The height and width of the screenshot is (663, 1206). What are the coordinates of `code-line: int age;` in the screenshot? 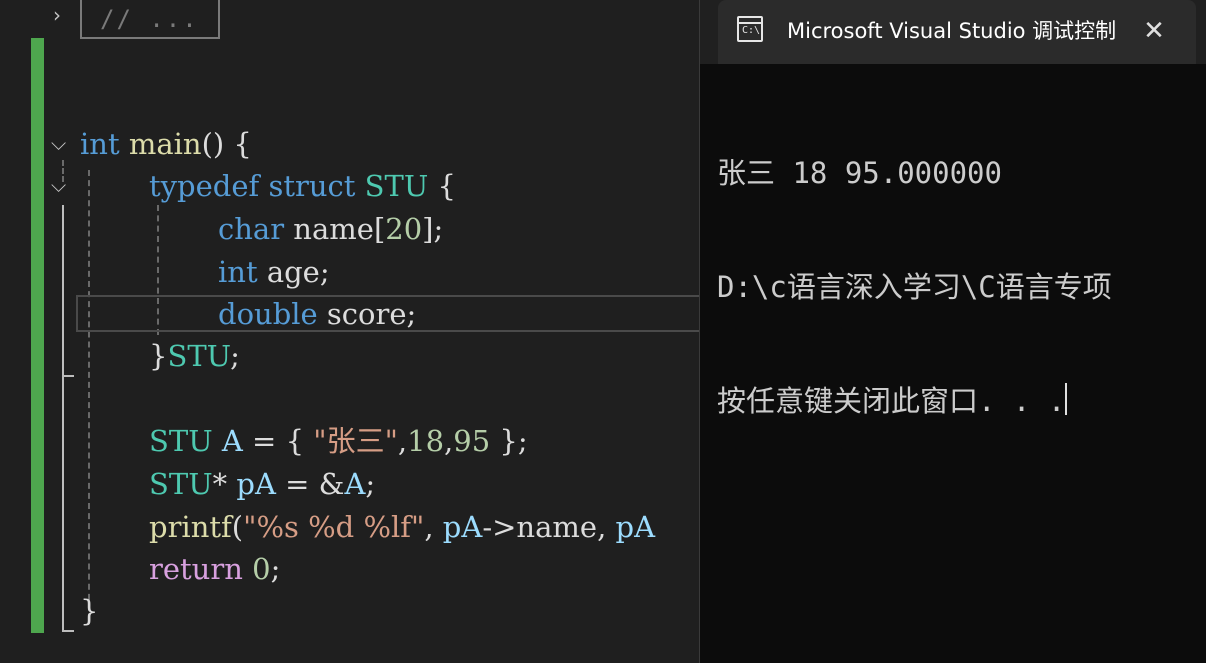 It's located at (274, 272).